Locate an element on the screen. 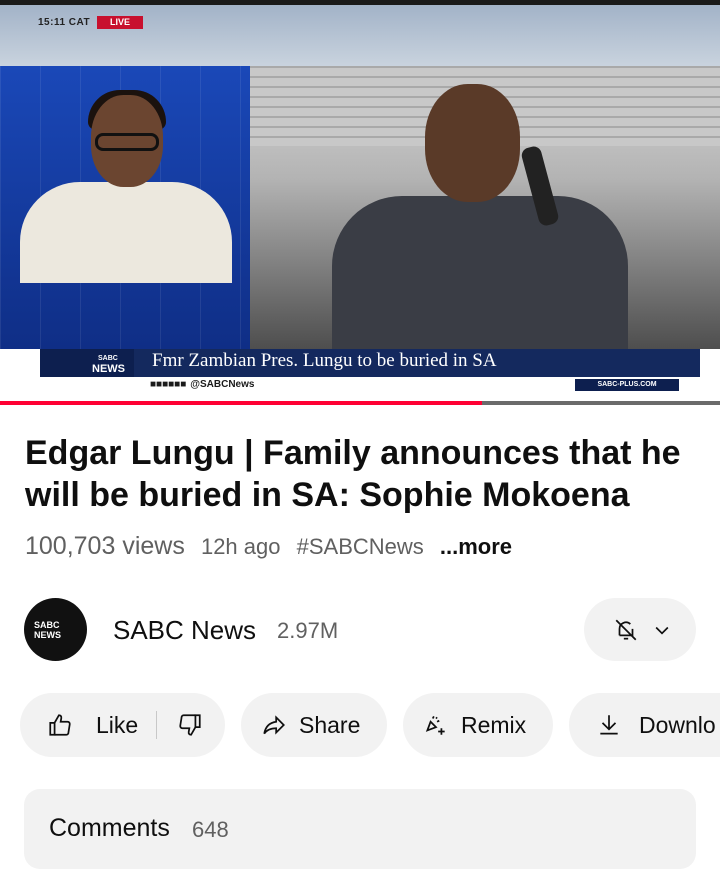  like-button: Like is located at coordinates (88, 725).